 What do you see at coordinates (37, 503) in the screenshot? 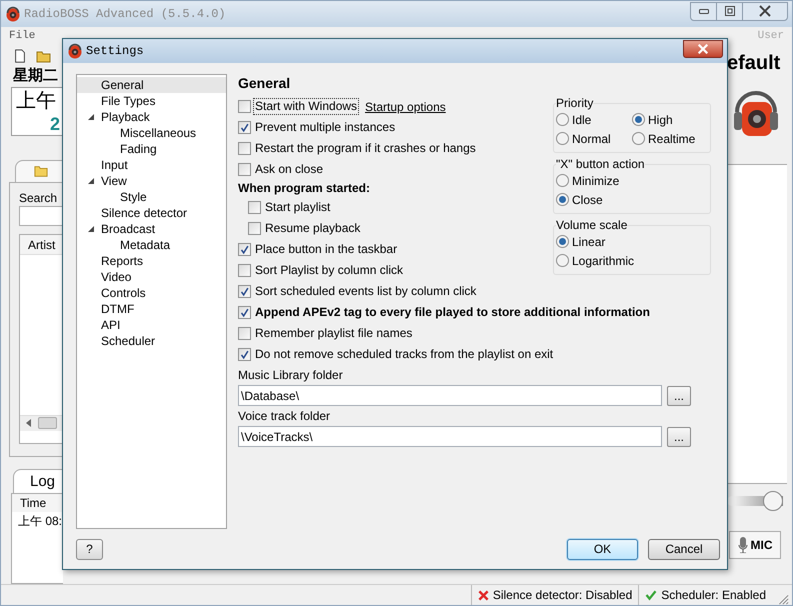
I see `column-header: Time` at bounding box center [37, 503].